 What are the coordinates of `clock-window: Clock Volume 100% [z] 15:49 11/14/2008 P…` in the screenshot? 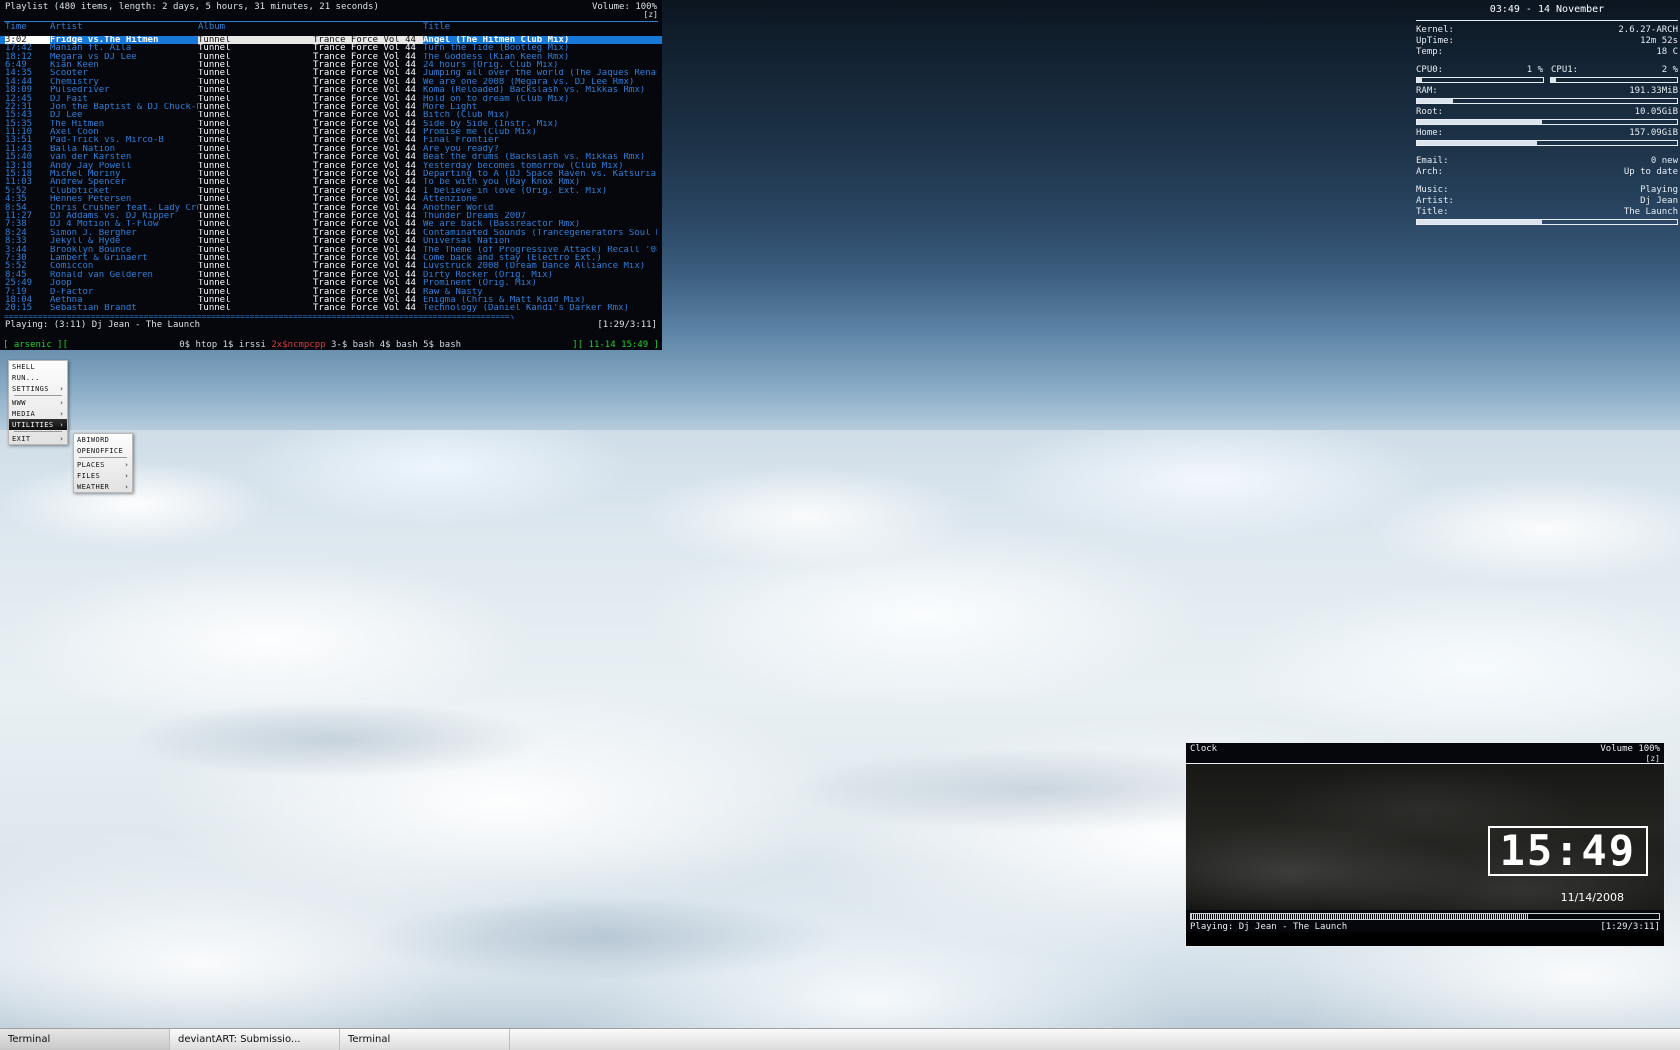 It's located at (1425, 844).